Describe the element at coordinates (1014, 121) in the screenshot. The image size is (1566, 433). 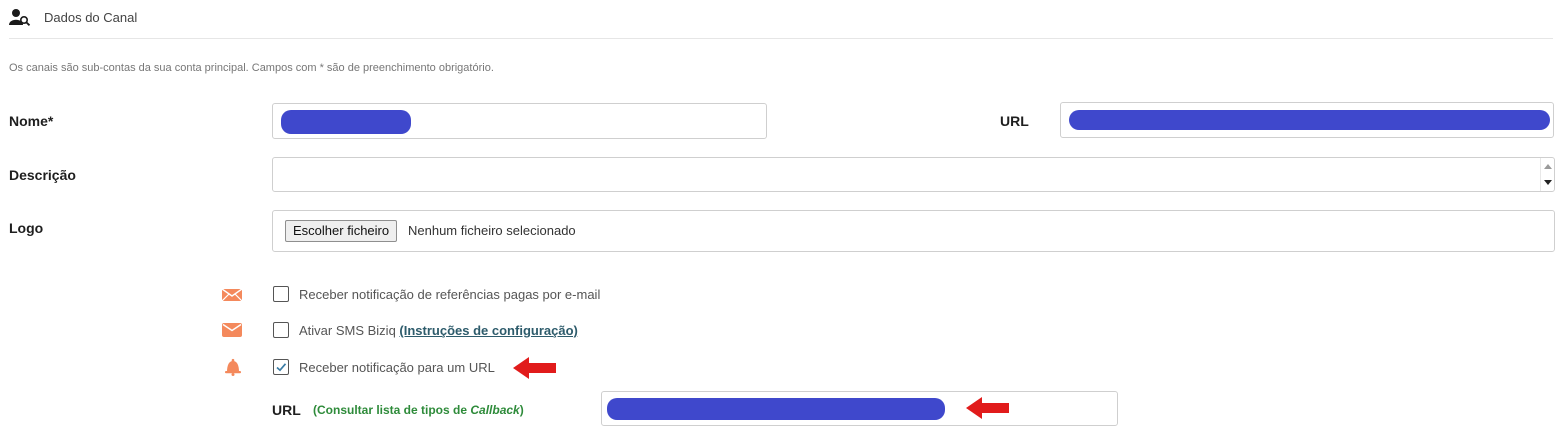
I see `url-label: URL` at that location.